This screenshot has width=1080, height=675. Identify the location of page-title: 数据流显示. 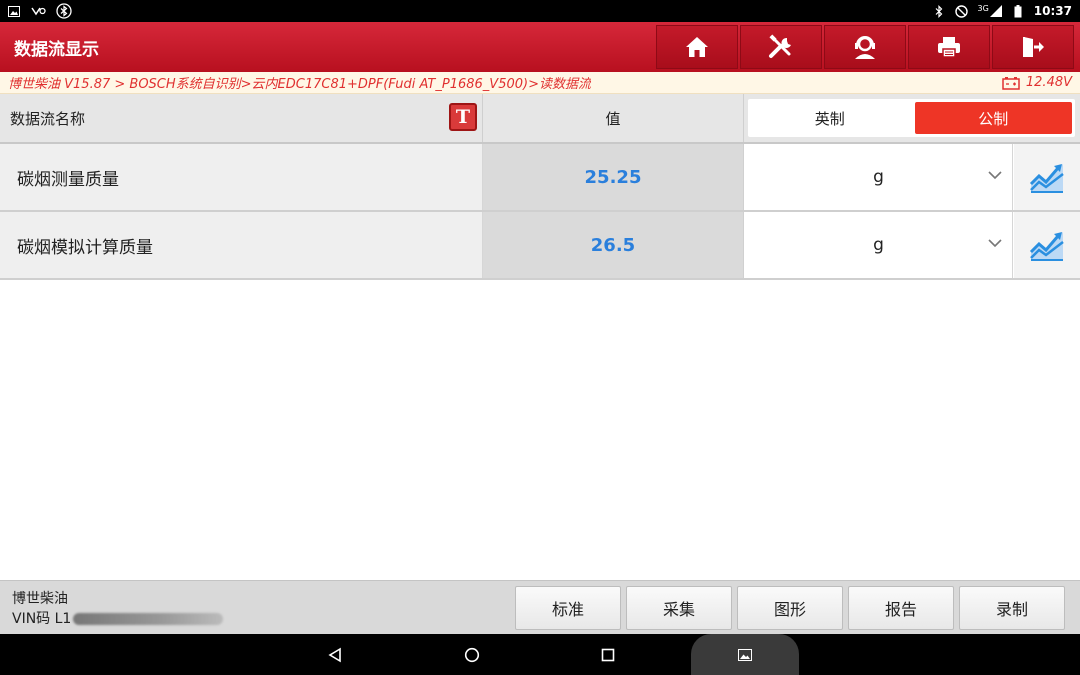
(56, 49).